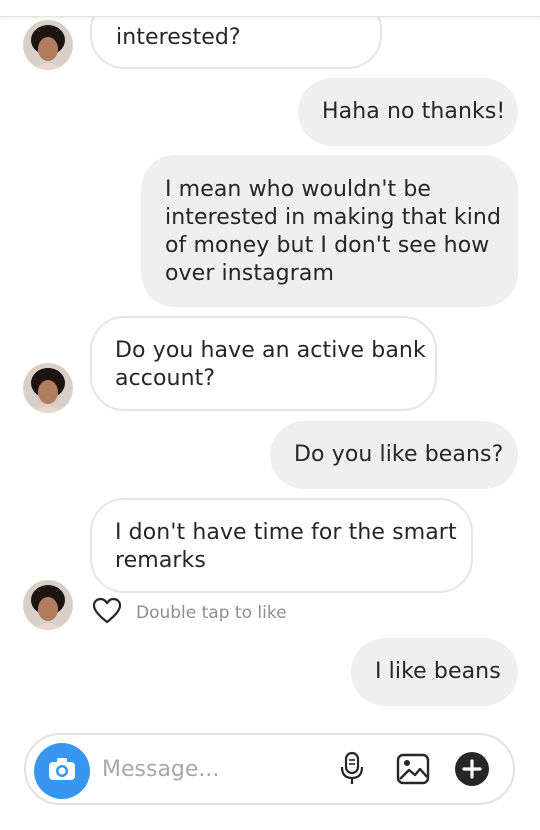 The height and width of the screenshot is (830, 540). I want to click on message-line: I like beans, so click(438, 671).